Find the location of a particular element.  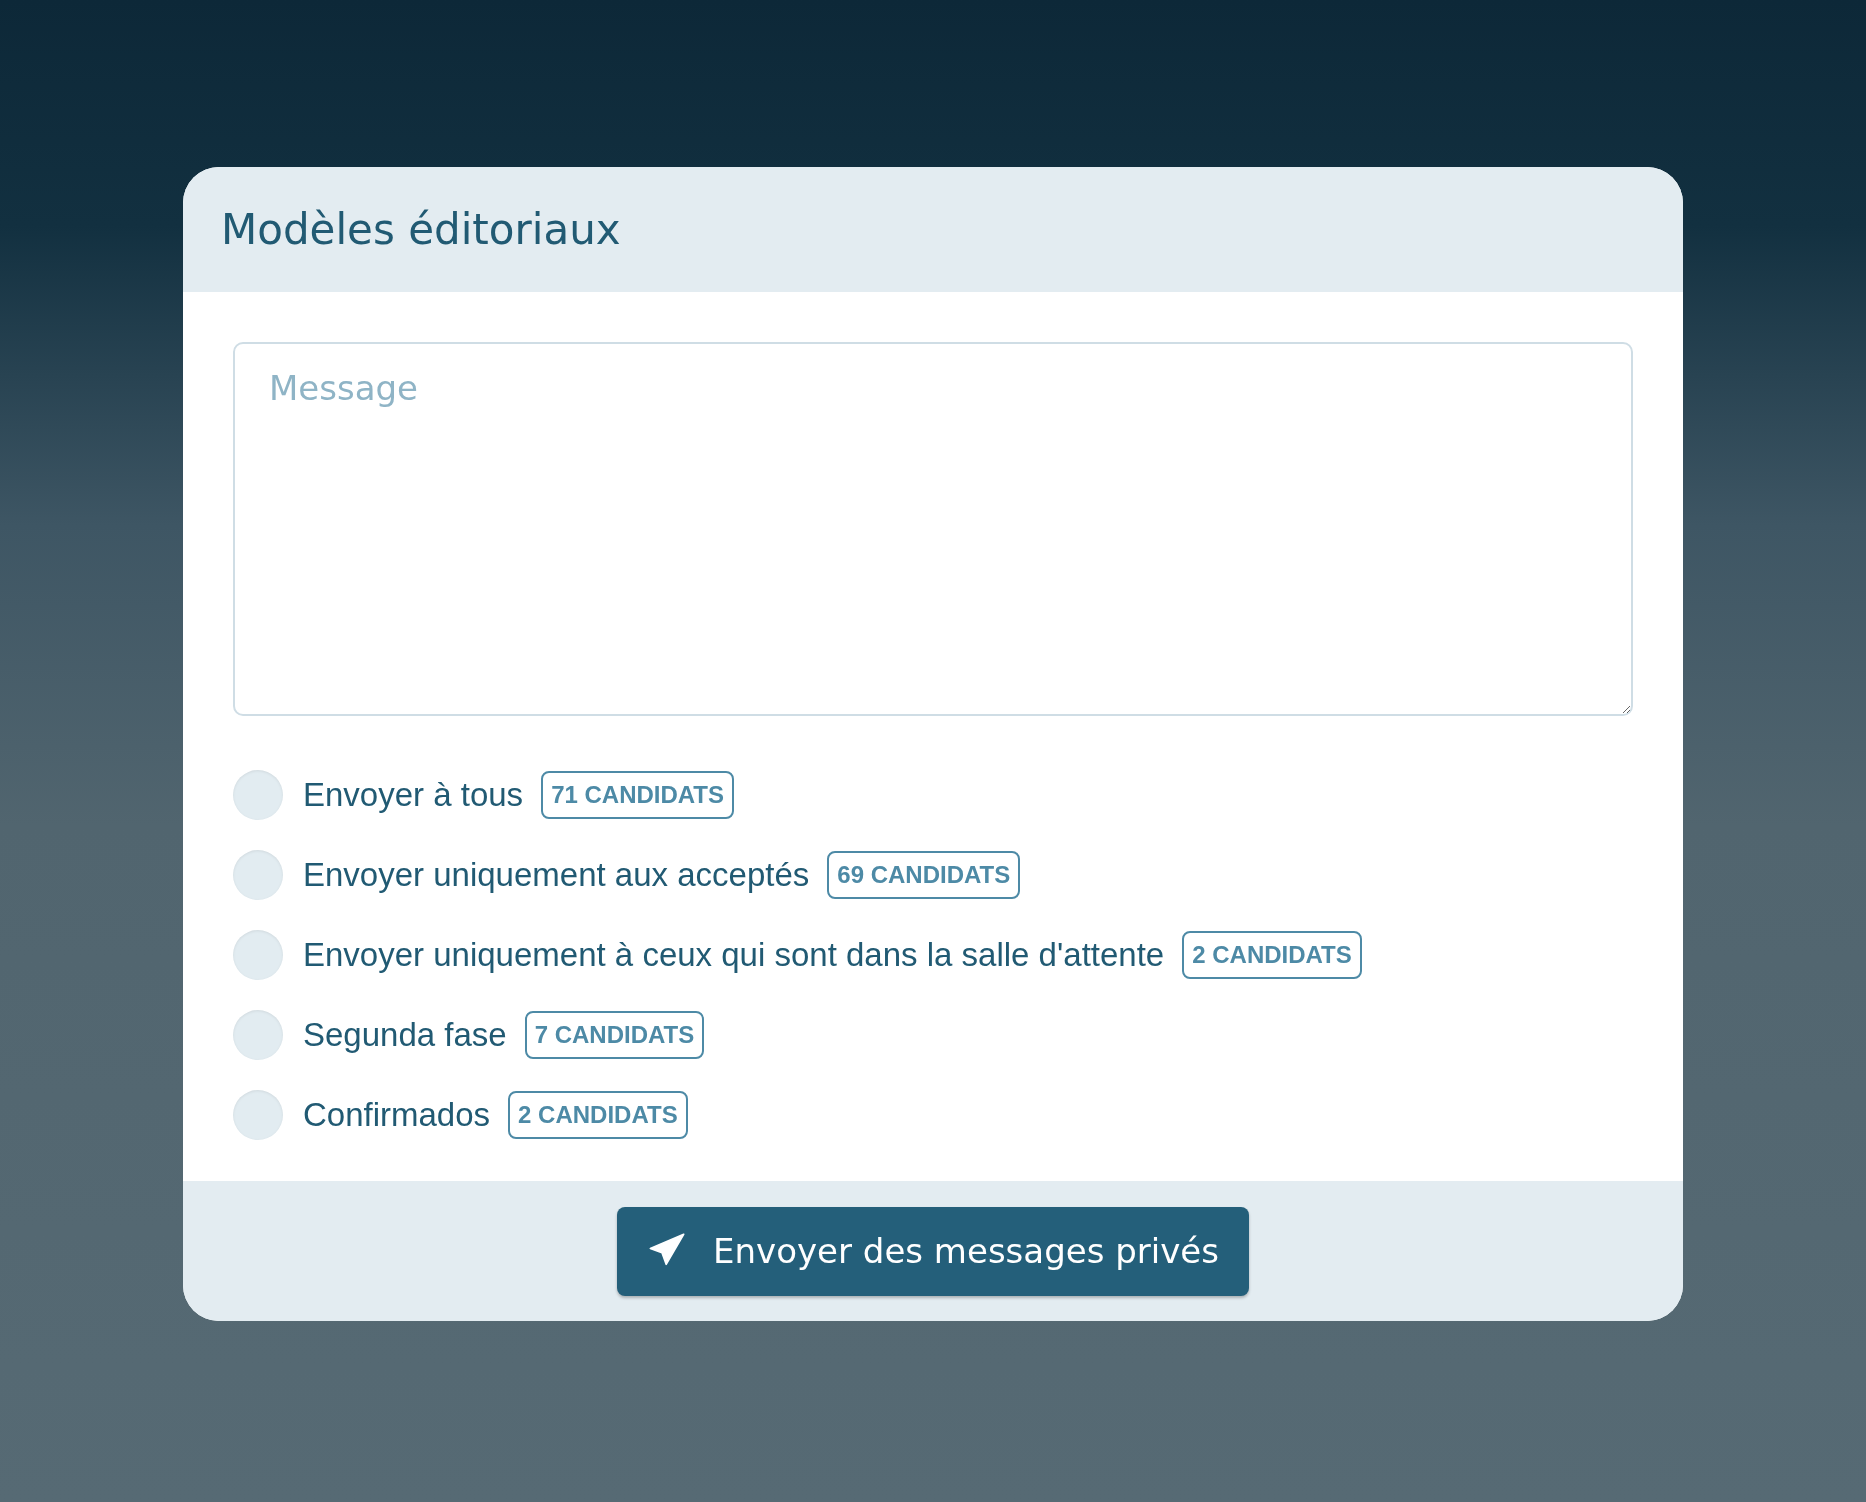

option-label: Envoyer uniquement à ceux qui sont dans la salle d'attente is located at coordinates (734, 954).